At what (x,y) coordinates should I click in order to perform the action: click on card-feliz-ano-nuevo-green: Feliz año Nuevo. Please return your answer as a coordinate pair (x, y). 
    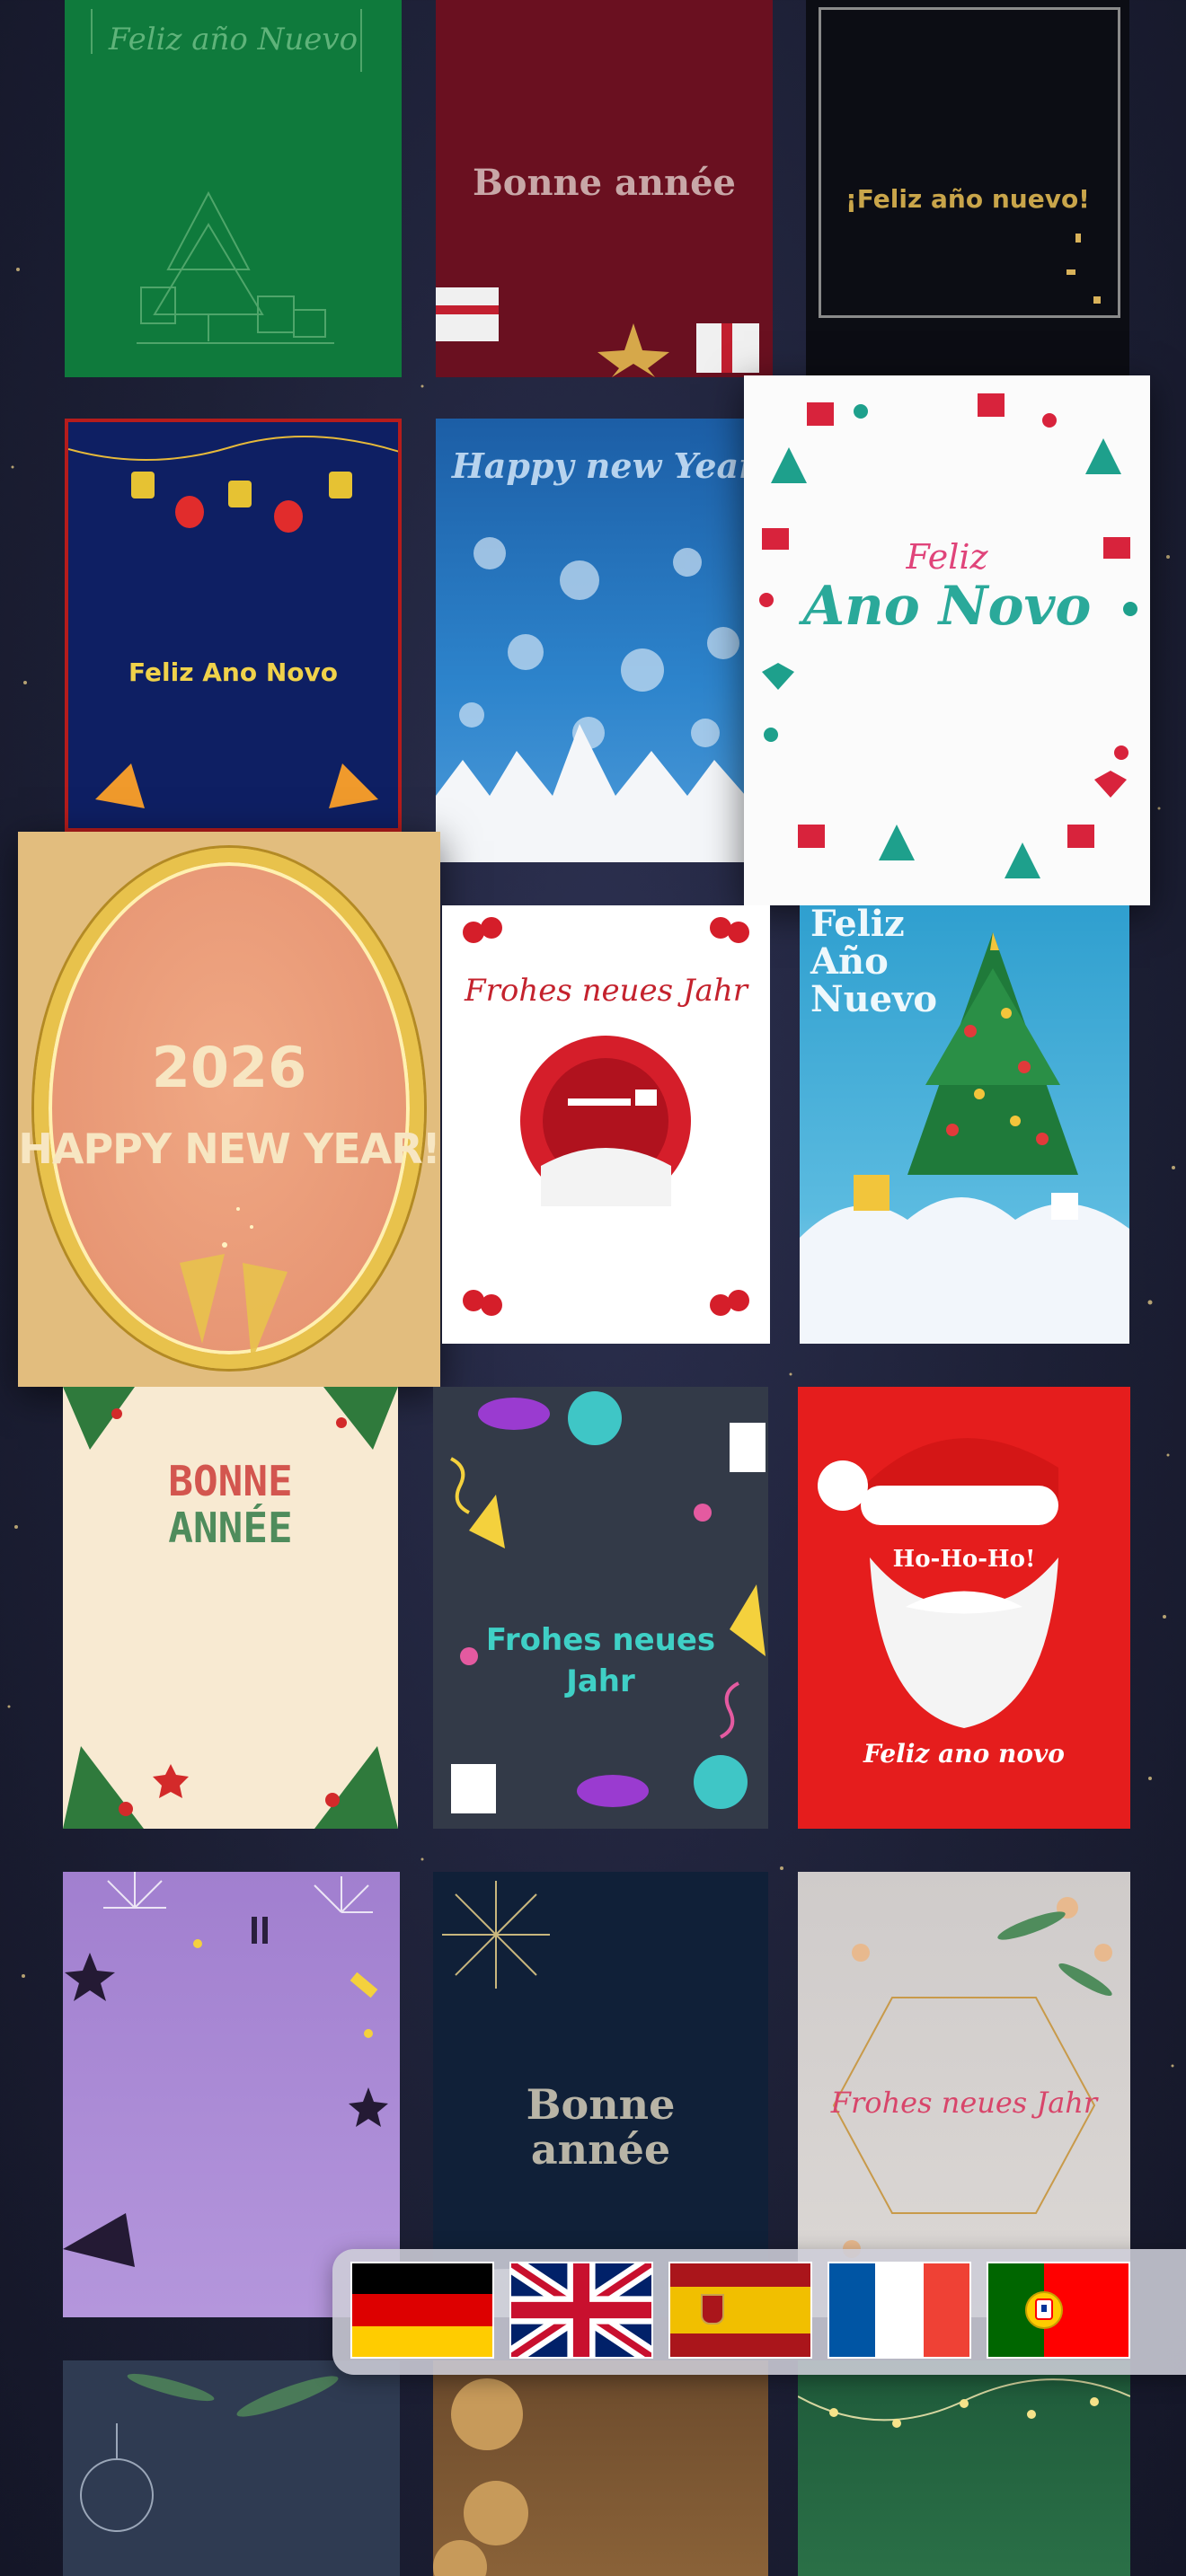
    Looking at the image, I should click on (234, 188).